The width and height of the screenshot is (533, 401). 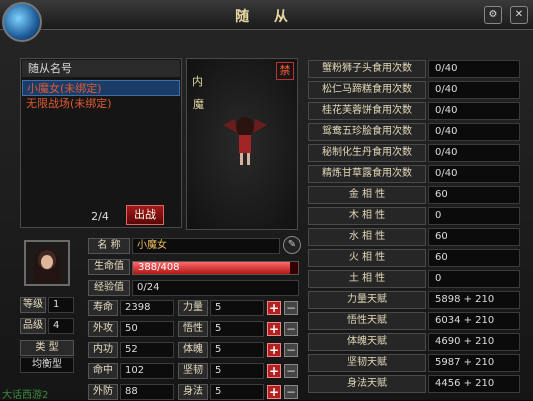 I want to click on exp-value: 0/24, so click(x=215, y=288).